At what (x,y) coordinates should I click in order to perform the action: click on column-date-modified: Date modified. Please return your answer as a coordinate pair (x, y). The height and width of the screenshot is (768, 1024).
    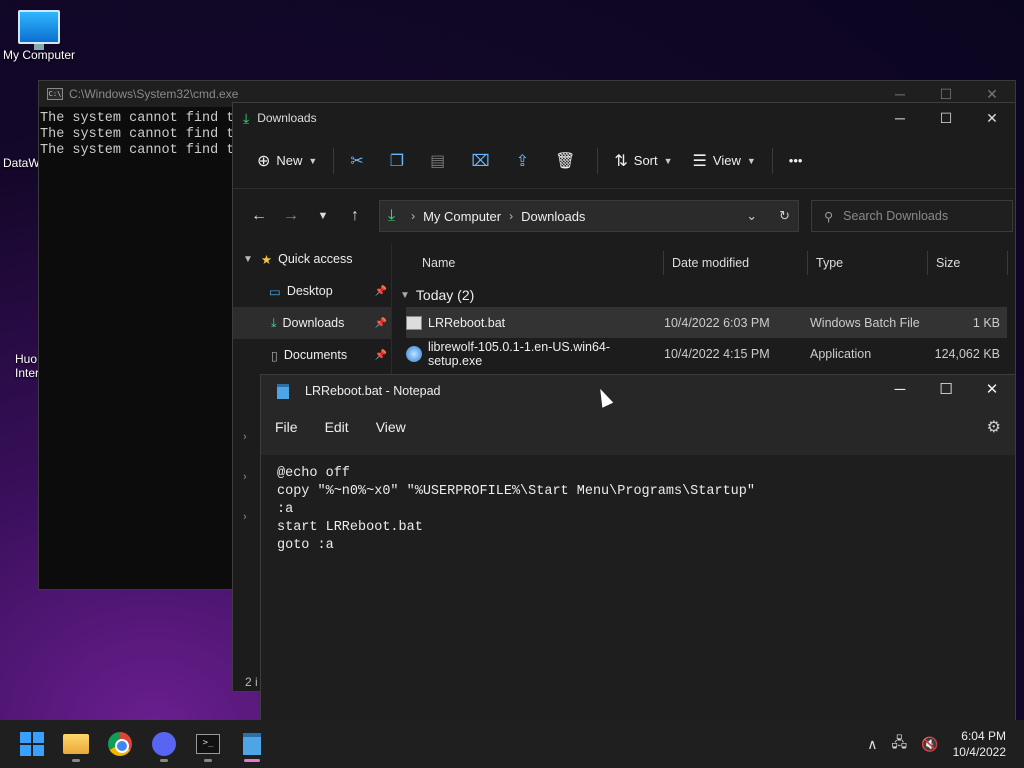
    Looking at the image, I should click on (736, 263).